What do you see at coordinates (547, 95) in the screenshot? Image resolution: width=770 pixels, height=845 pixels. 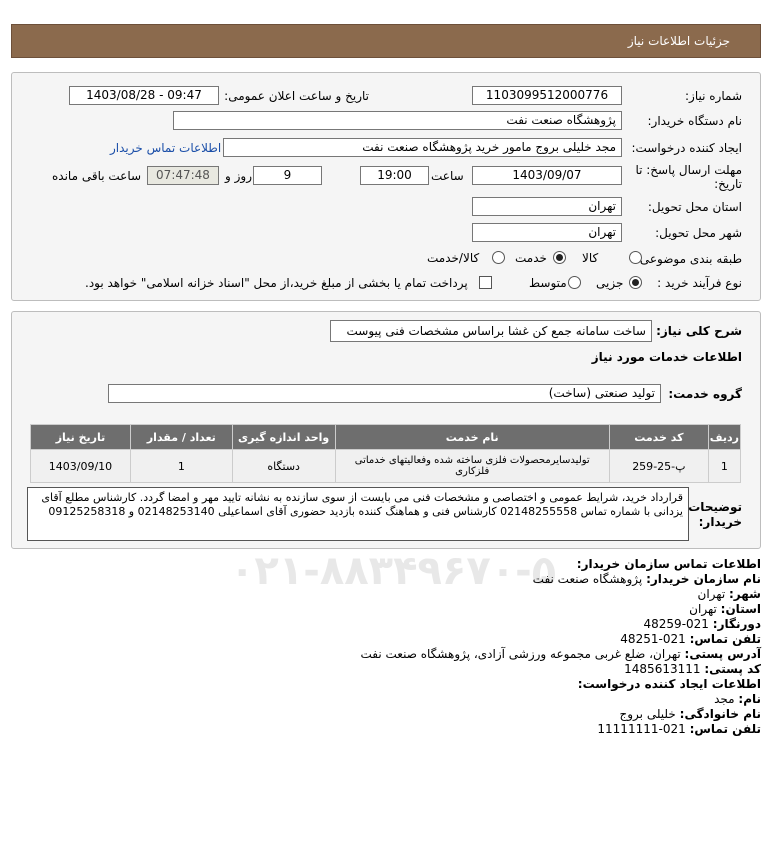 I see `need-number-field: 1103099512000776` at bounding box center [547, 95].